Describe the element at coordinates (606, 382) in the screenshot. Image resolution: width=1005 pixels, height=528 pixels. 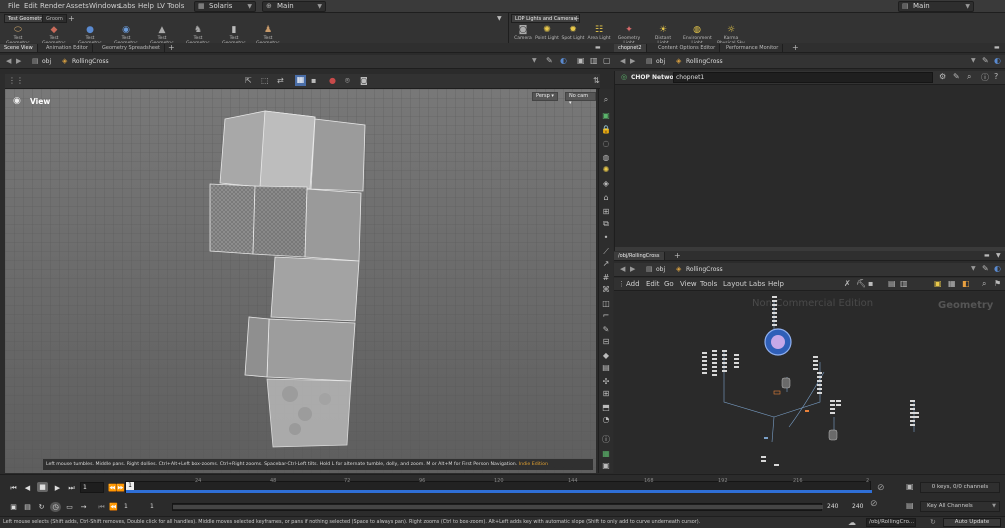
I see `transform-icon: ✣` at that location.